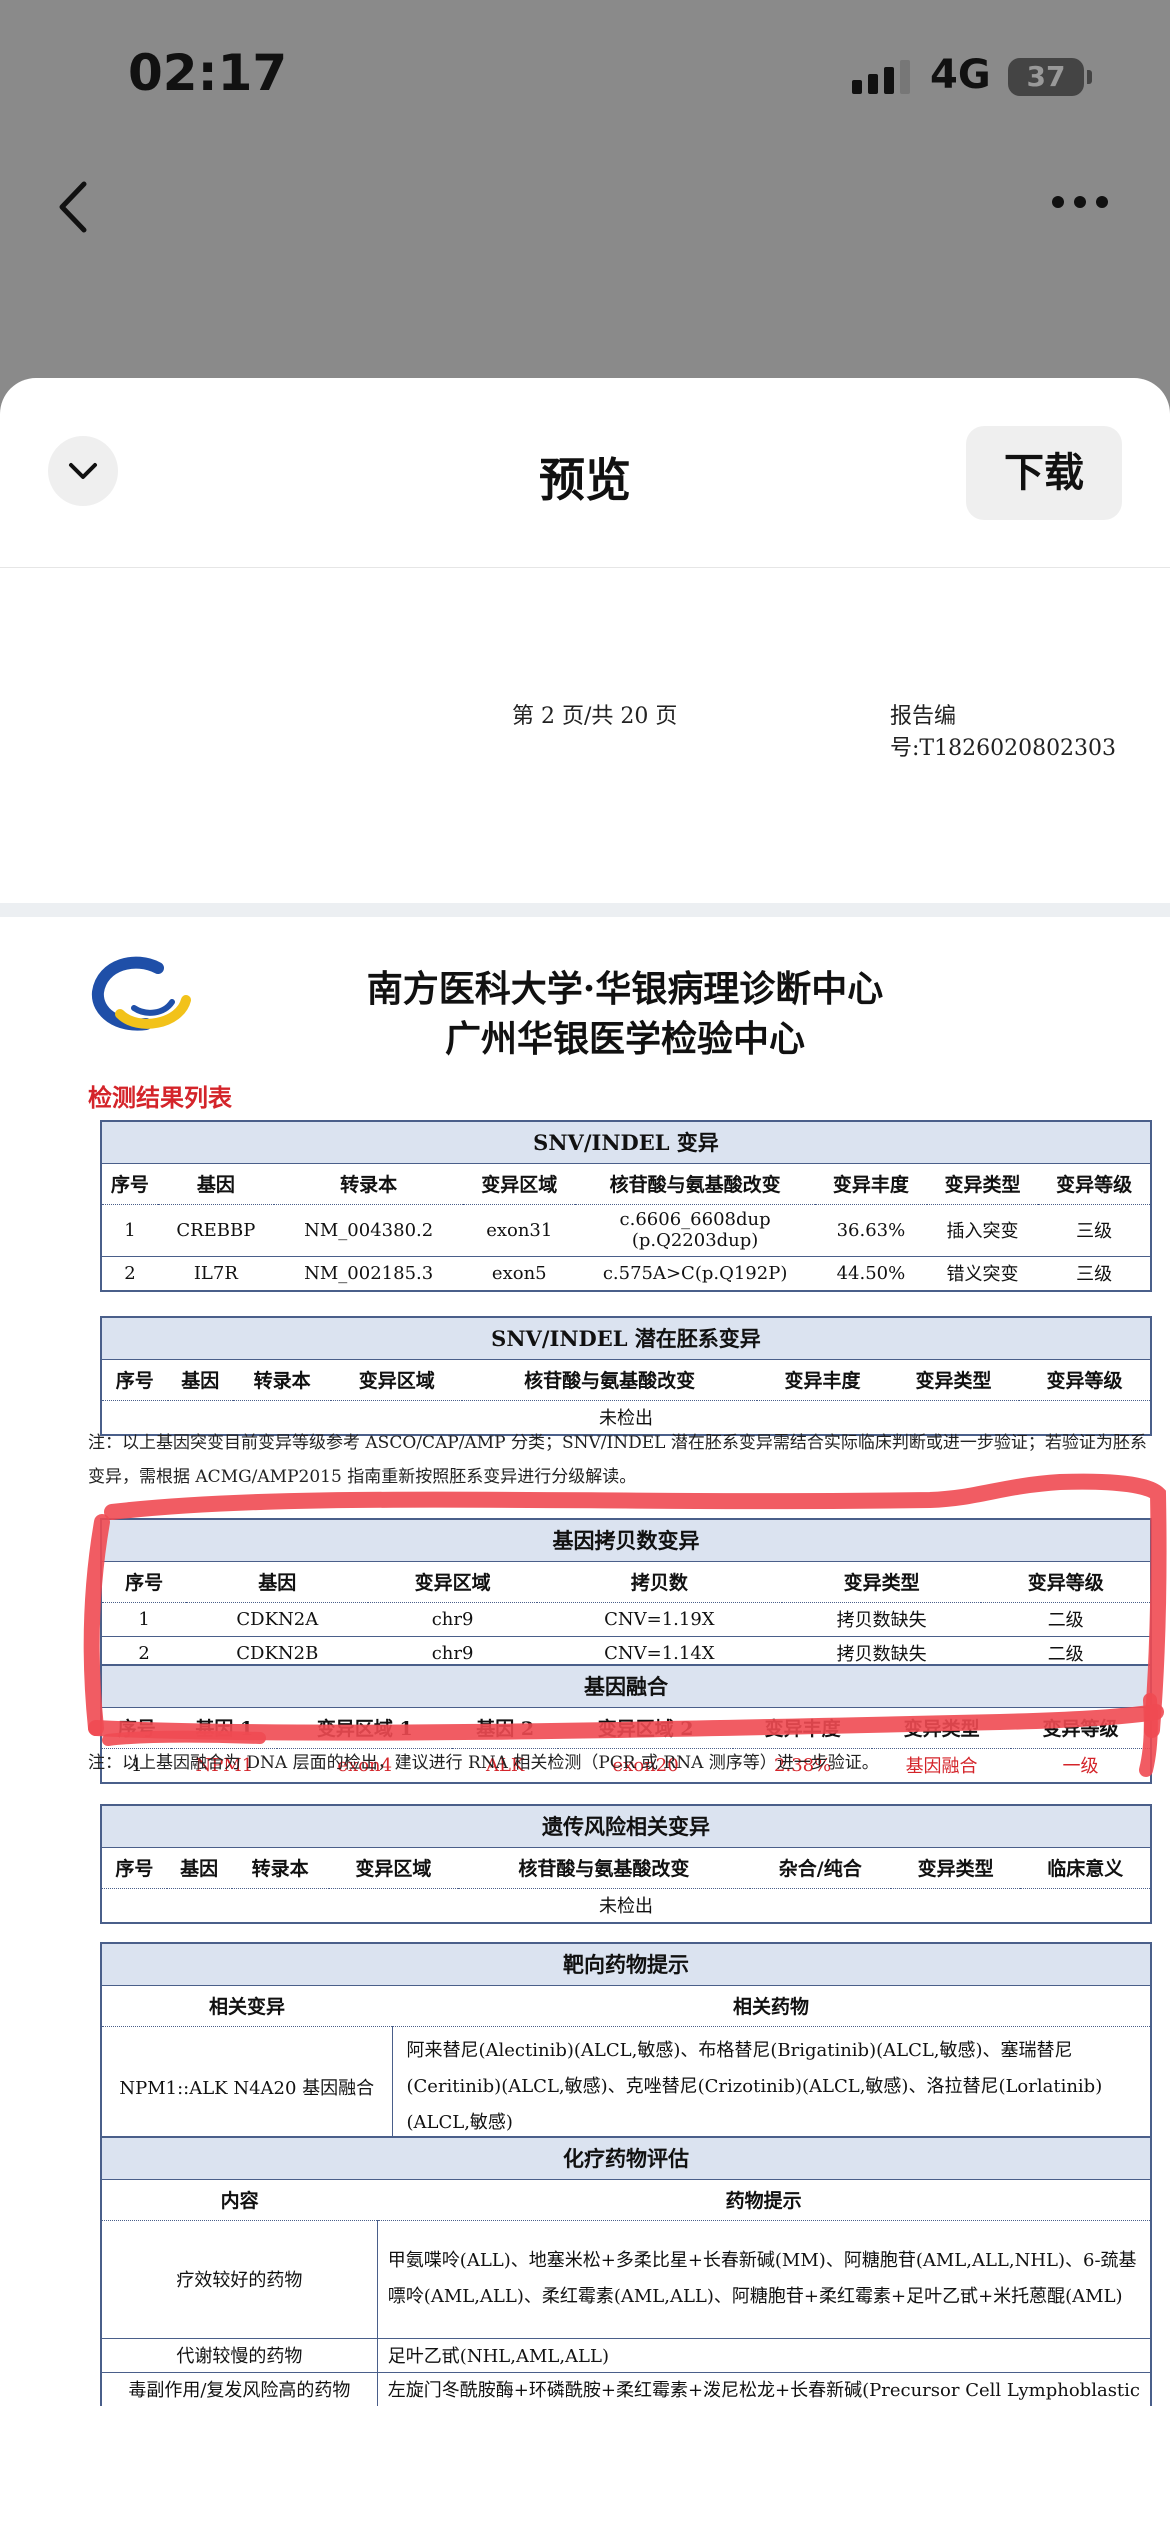 This screenshot has width=1170, height=2532. Describe the element at coordinates (160, 1097) in the screenshot. I see `section-title: 检测结果列表` at that location.